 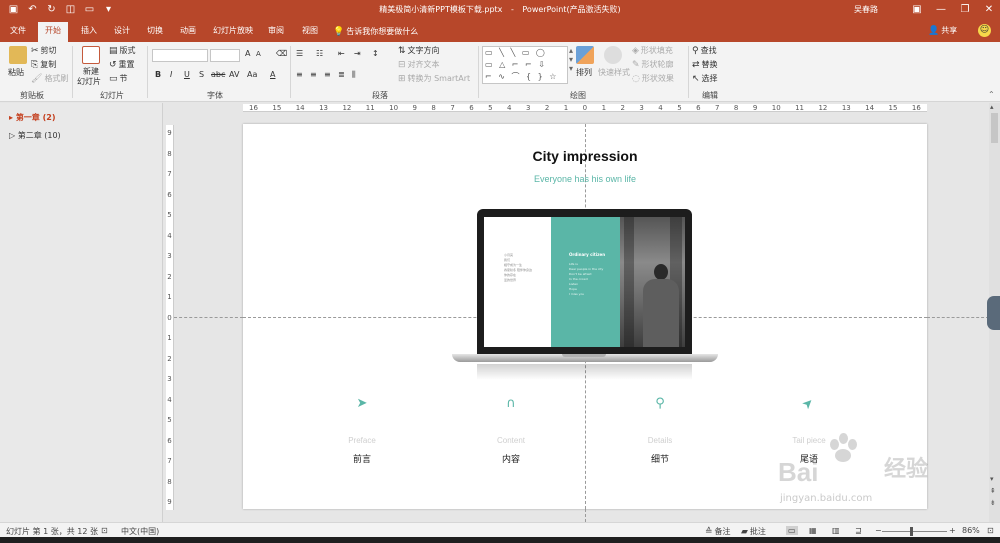 What do you see at coordinates (247, 53) in the screenshot?
I see `grow-font-button: A` at bounding box center [247, 53].